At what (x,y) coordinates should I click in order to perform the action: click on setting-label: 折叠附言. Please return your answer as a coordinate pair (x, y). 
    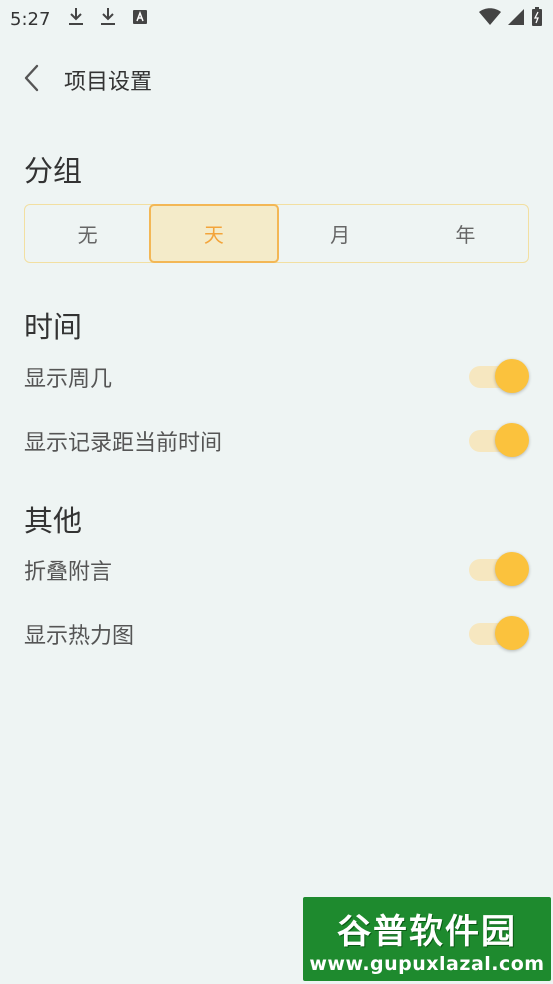
    Looking at the image, I should click on (68, 572).